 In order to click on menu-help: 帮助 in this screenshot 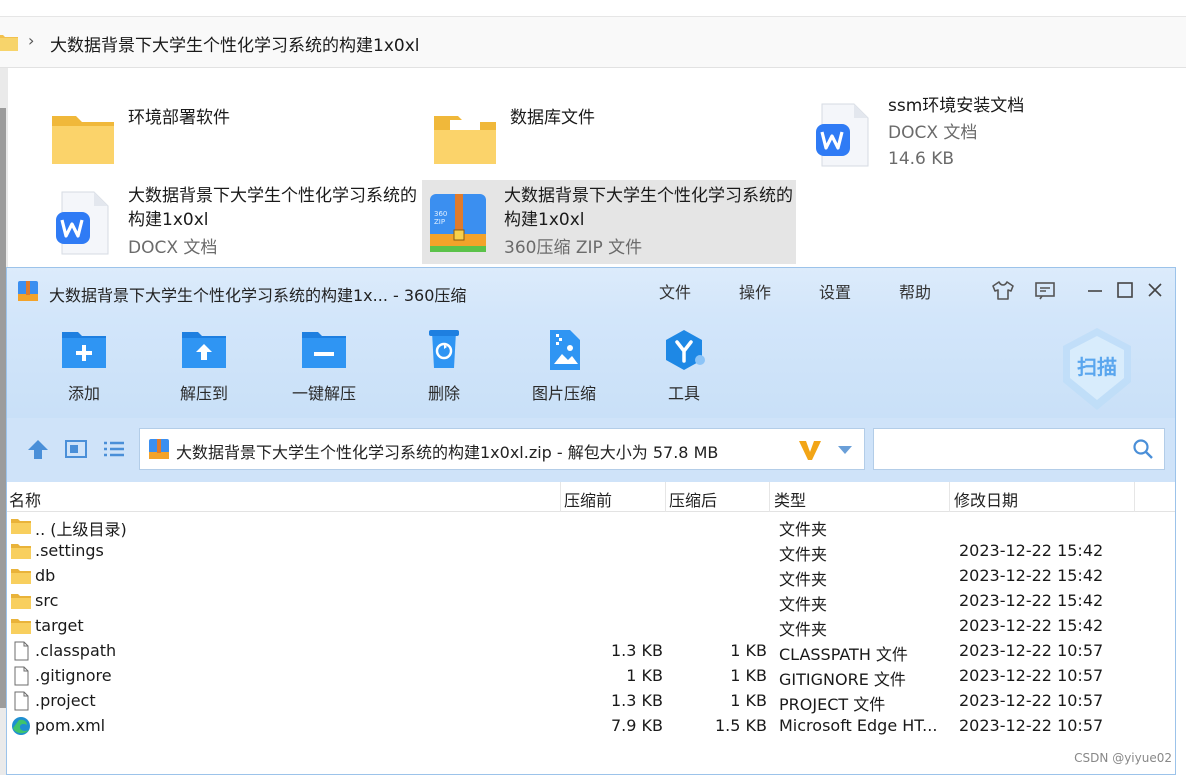, I will do `click(915, 291)`.